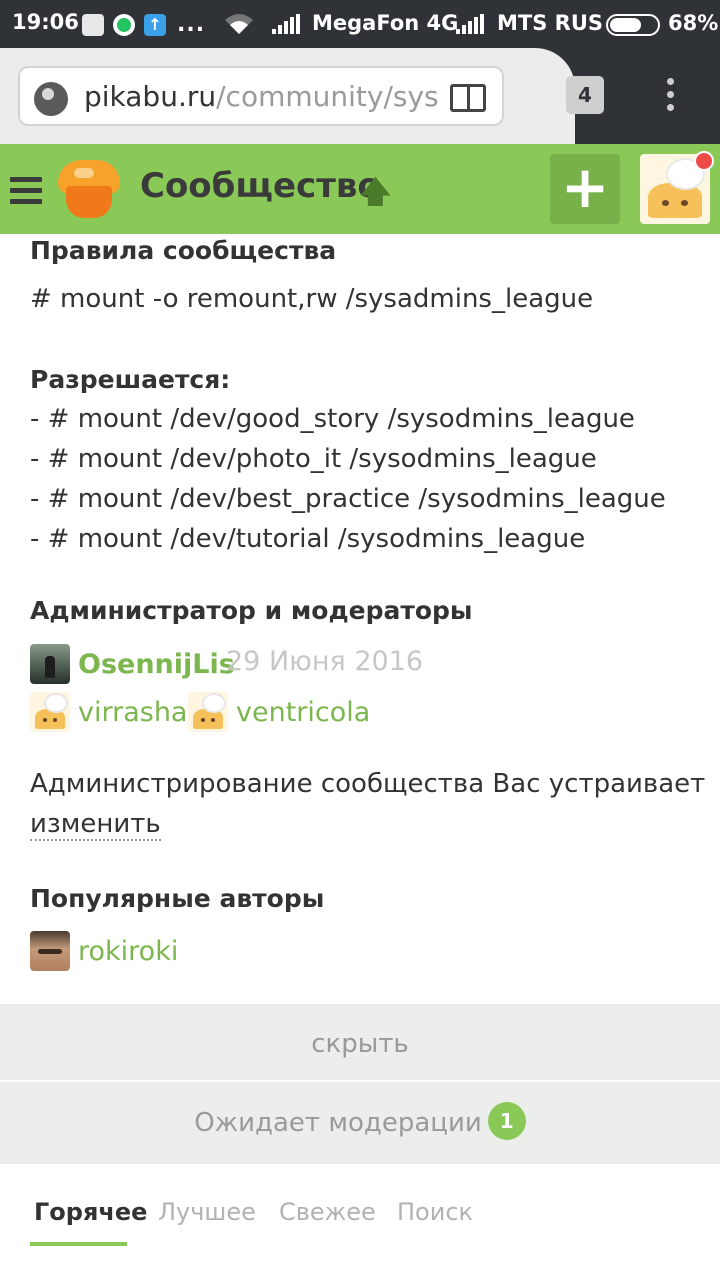 Image resolution: width=720 pixels, height=1280 pixels. I want to click on tab-search: Поиск, so click(435, 1212).